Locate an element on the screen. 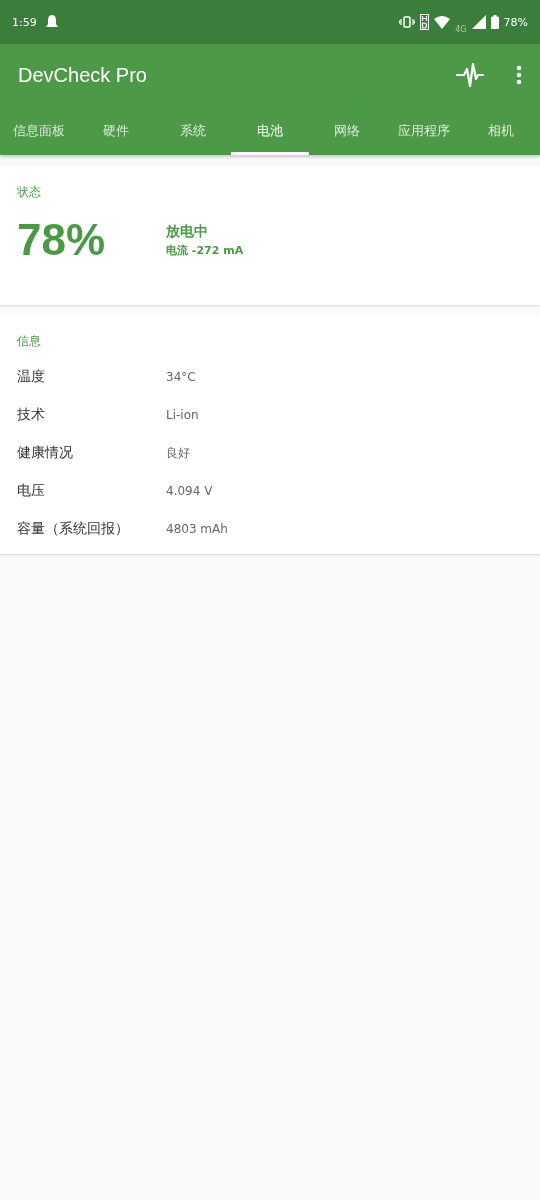 This screenshot has width=540, height=1200. app-title: DevCheck Pro is located at coordinates (82, 75).